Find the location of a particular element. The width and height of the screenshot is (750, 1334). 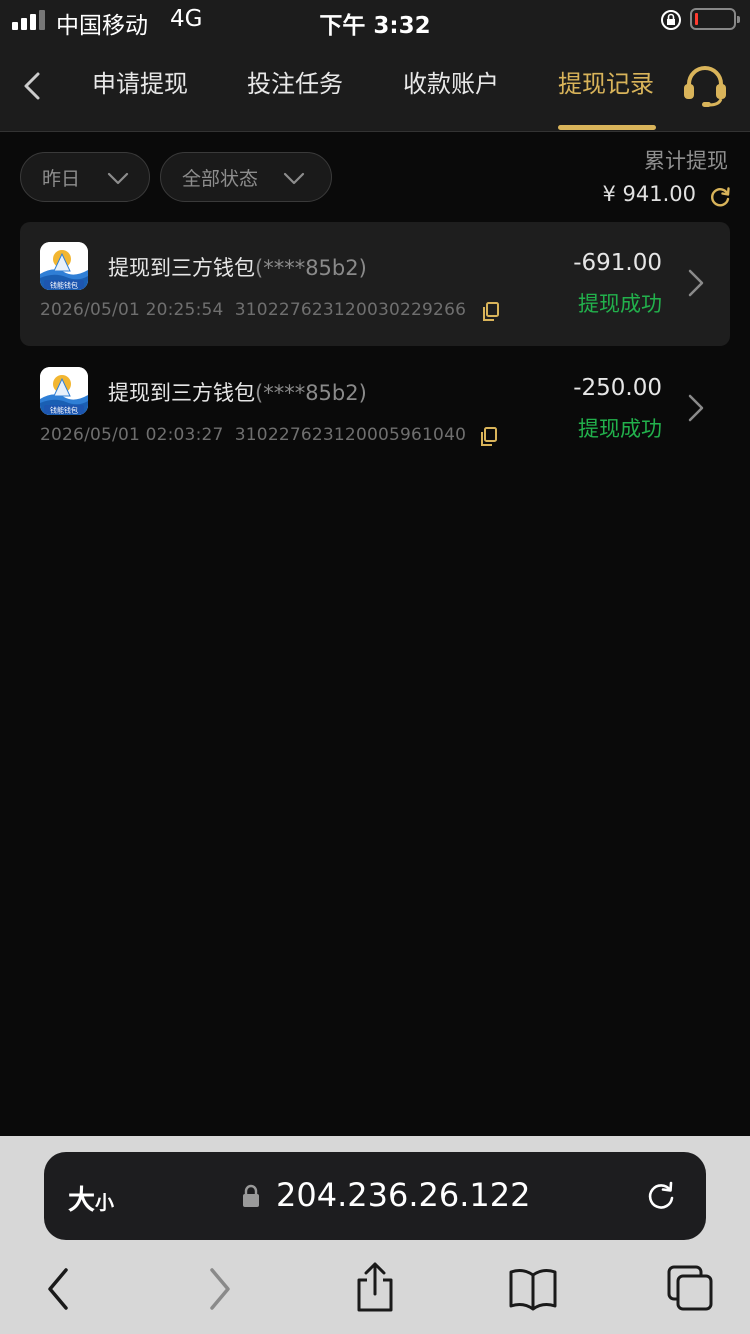

browser-back-icon is located at coordinates (58, 1289).